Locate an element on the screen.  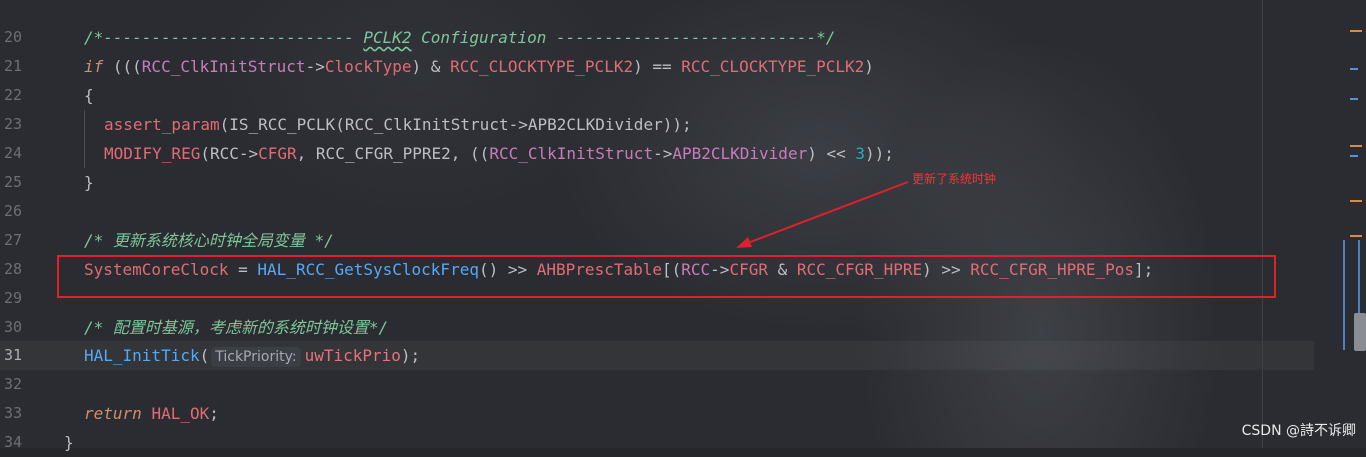
code-line-33: return HAL_OK; is located at coordinates (151, 413).